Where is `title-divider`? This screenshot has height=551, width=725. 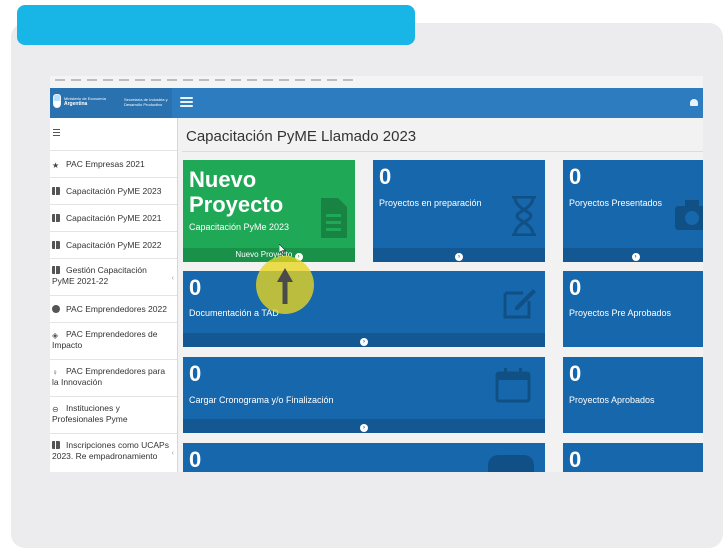
title-divider is located at coordinates (442, 151).